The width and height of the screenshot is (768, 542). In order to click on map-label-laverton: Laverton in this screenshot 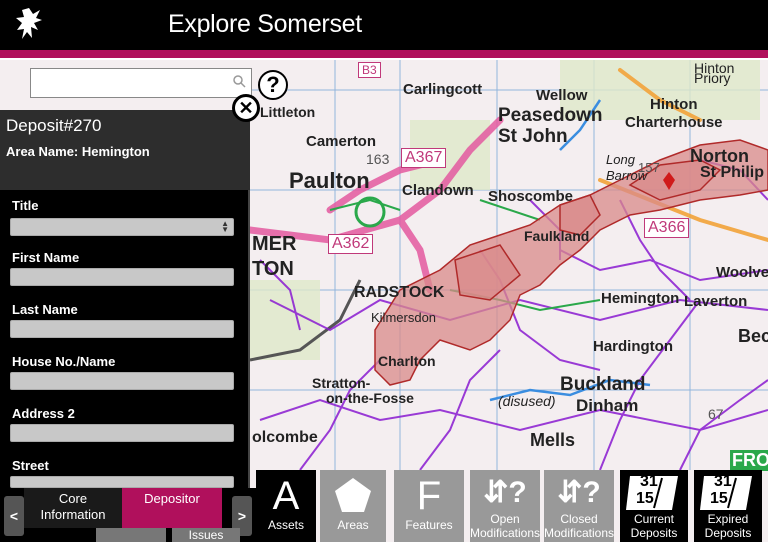, I will do `click(716, 301)`.